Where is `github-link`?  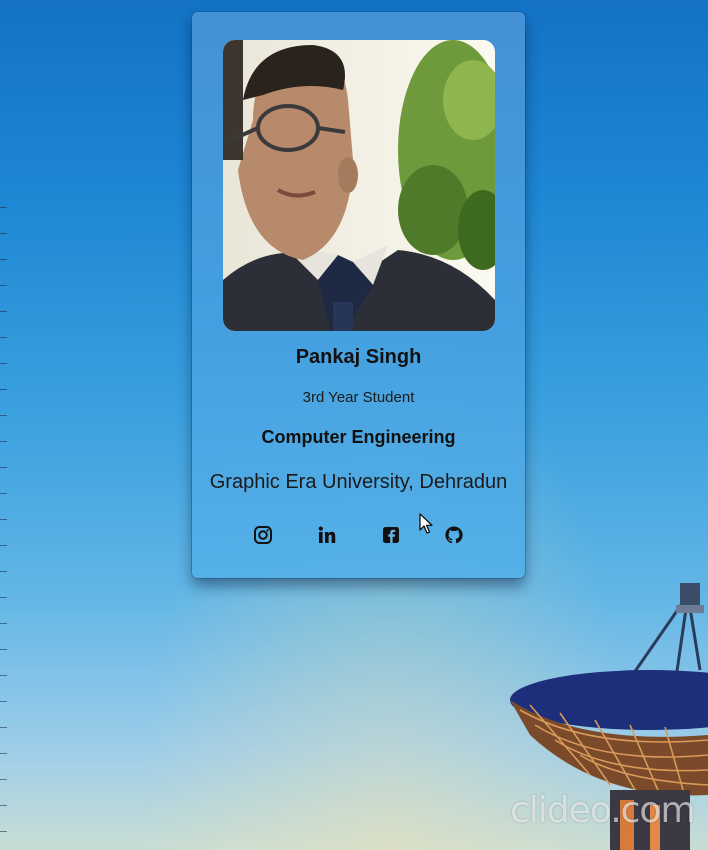 github-link is located at coordinates (454, 535).